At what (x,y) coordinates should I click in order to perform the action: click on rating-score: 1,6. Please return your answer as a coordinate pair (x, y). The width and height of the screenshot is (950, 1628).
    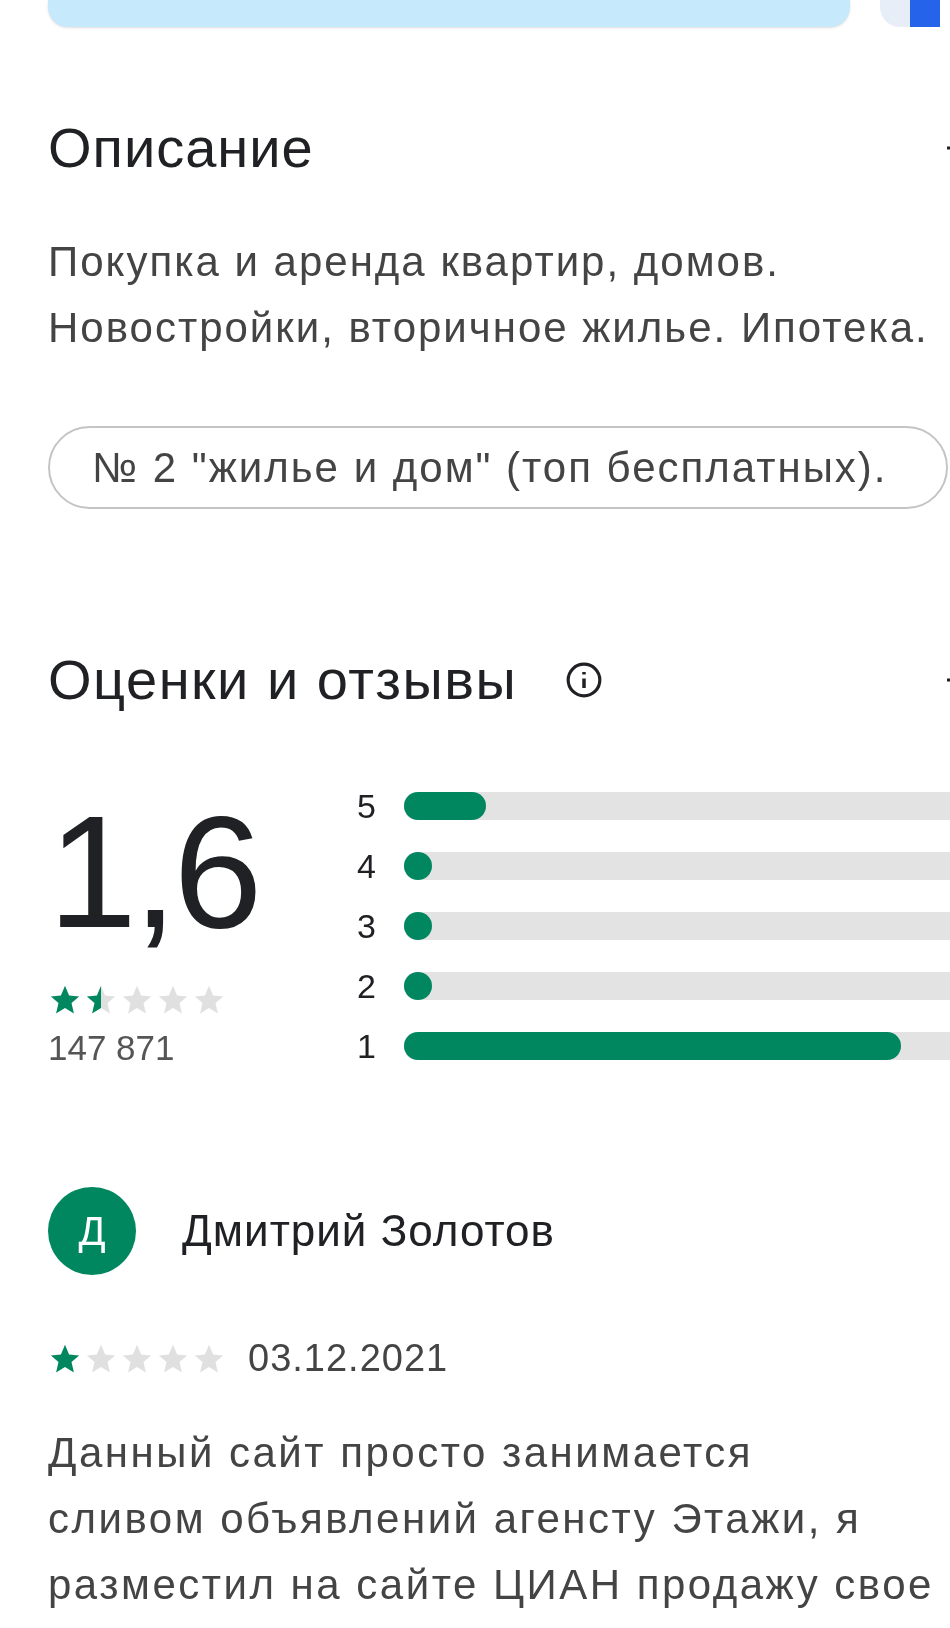
    Looking at the image, I should click on (154, 872).